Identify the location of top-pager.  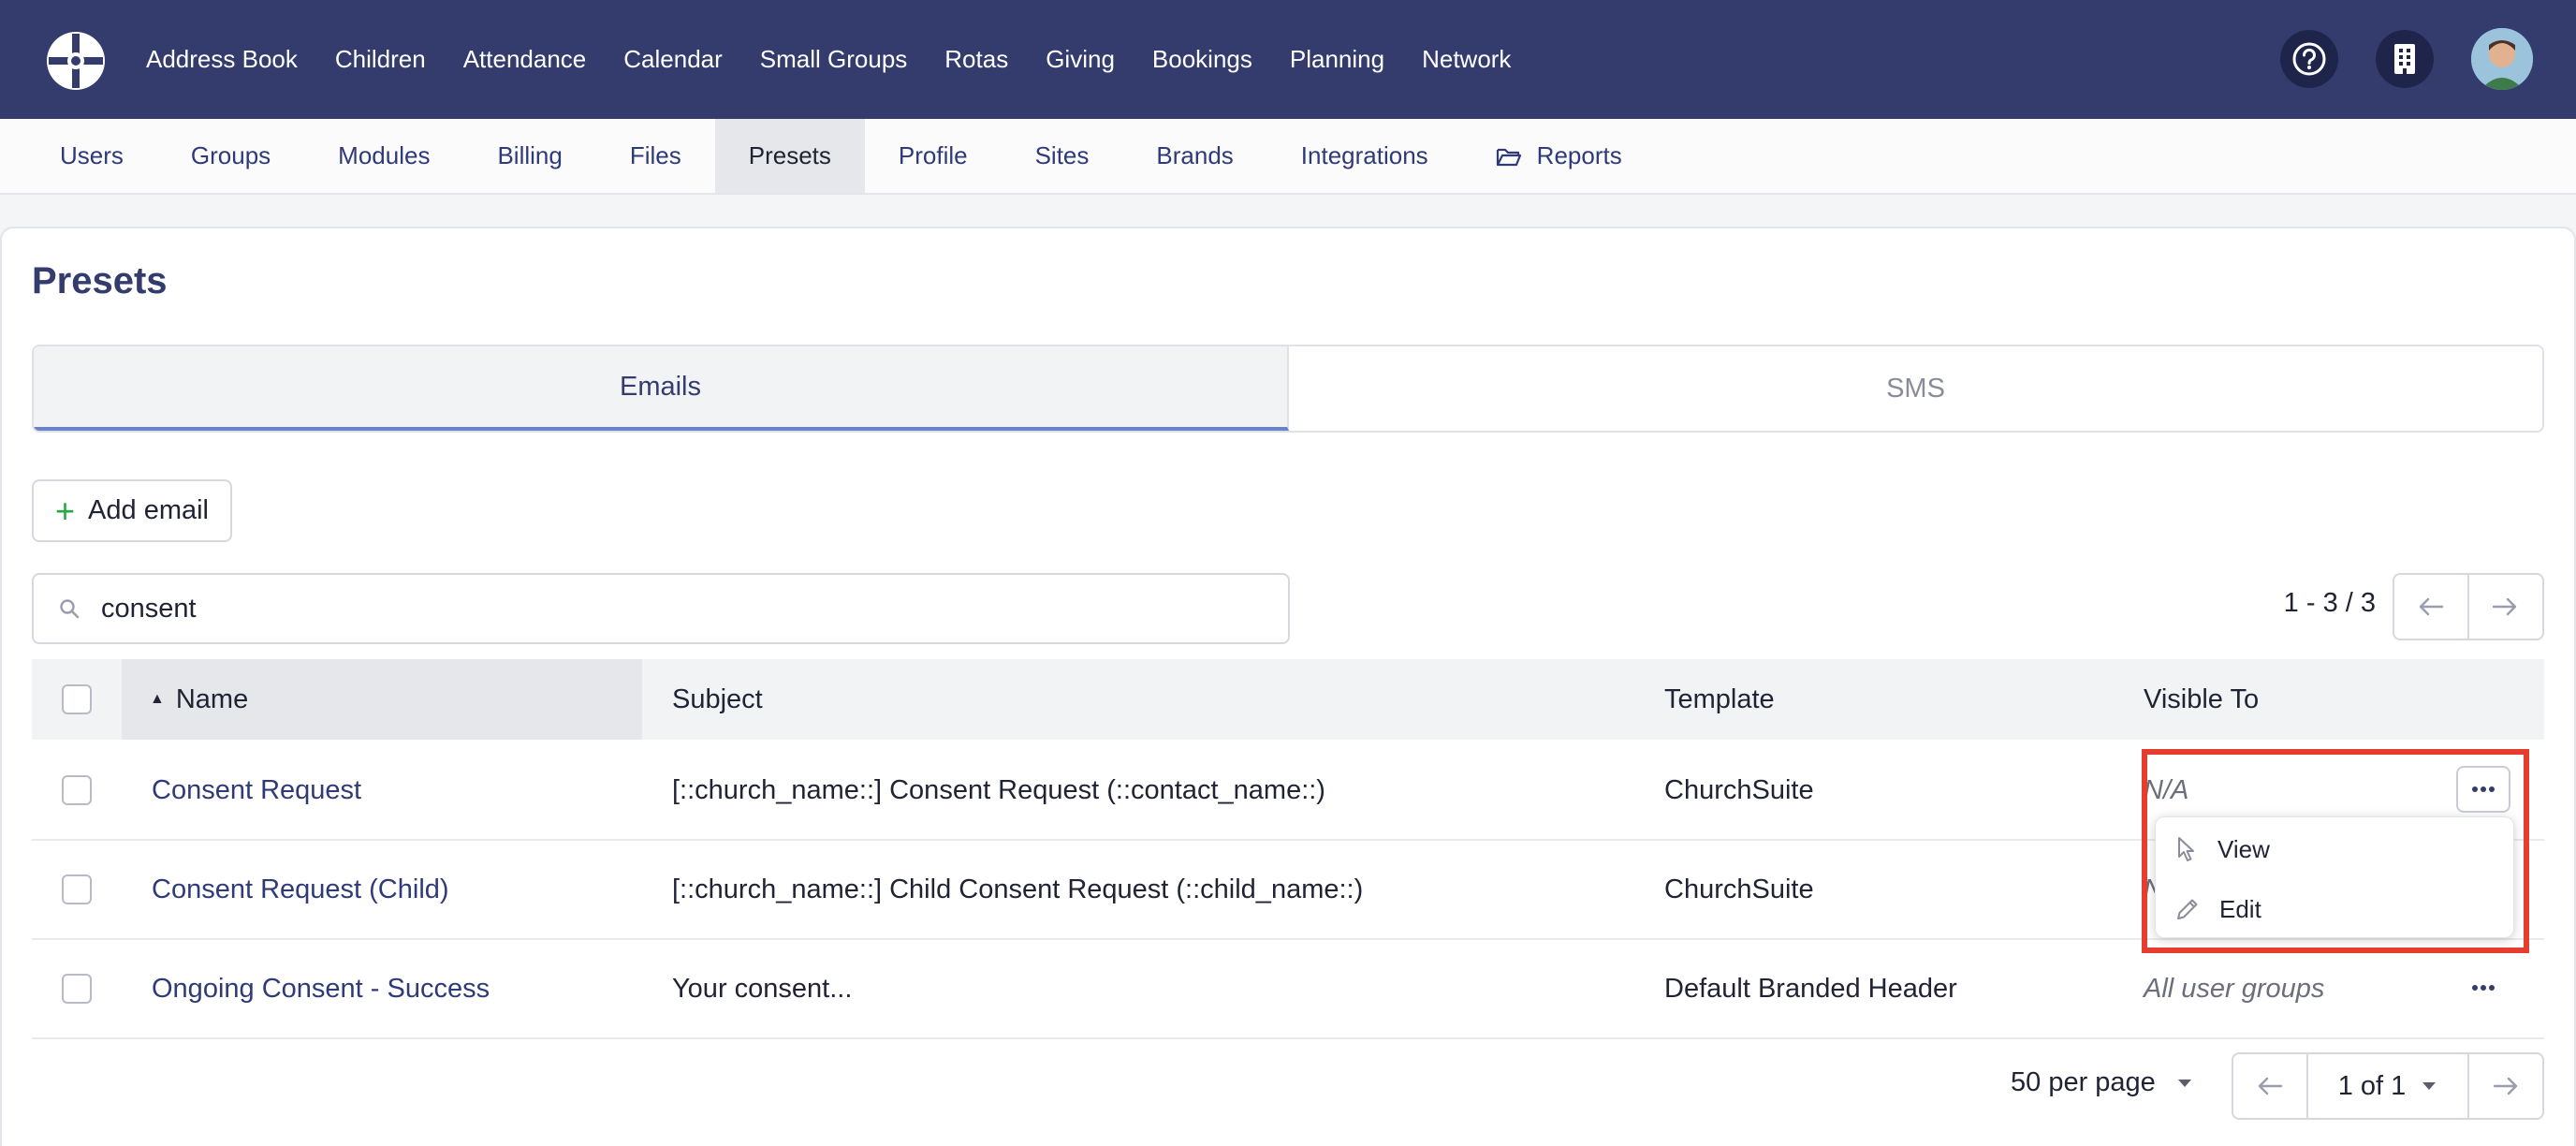
(2468, 606).